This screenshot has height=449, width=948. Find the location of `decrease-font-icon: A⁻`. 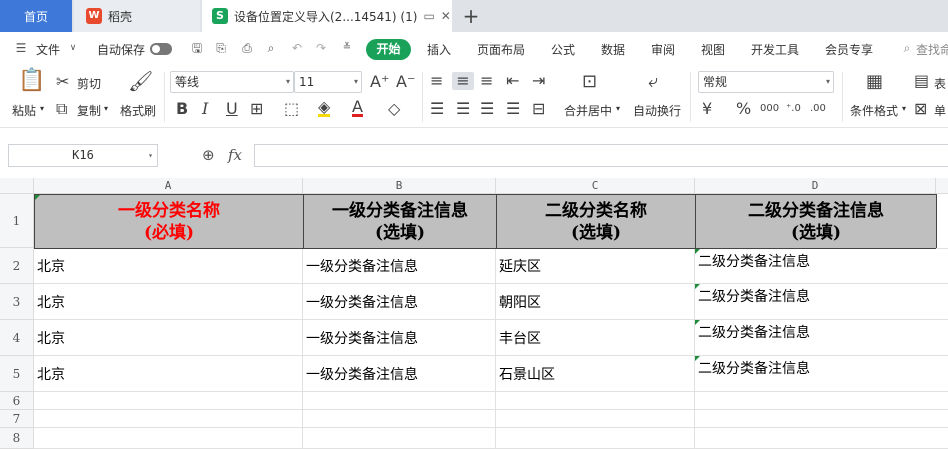

decrease-font-icon: A⁻ is located at coordinates (405, 82).